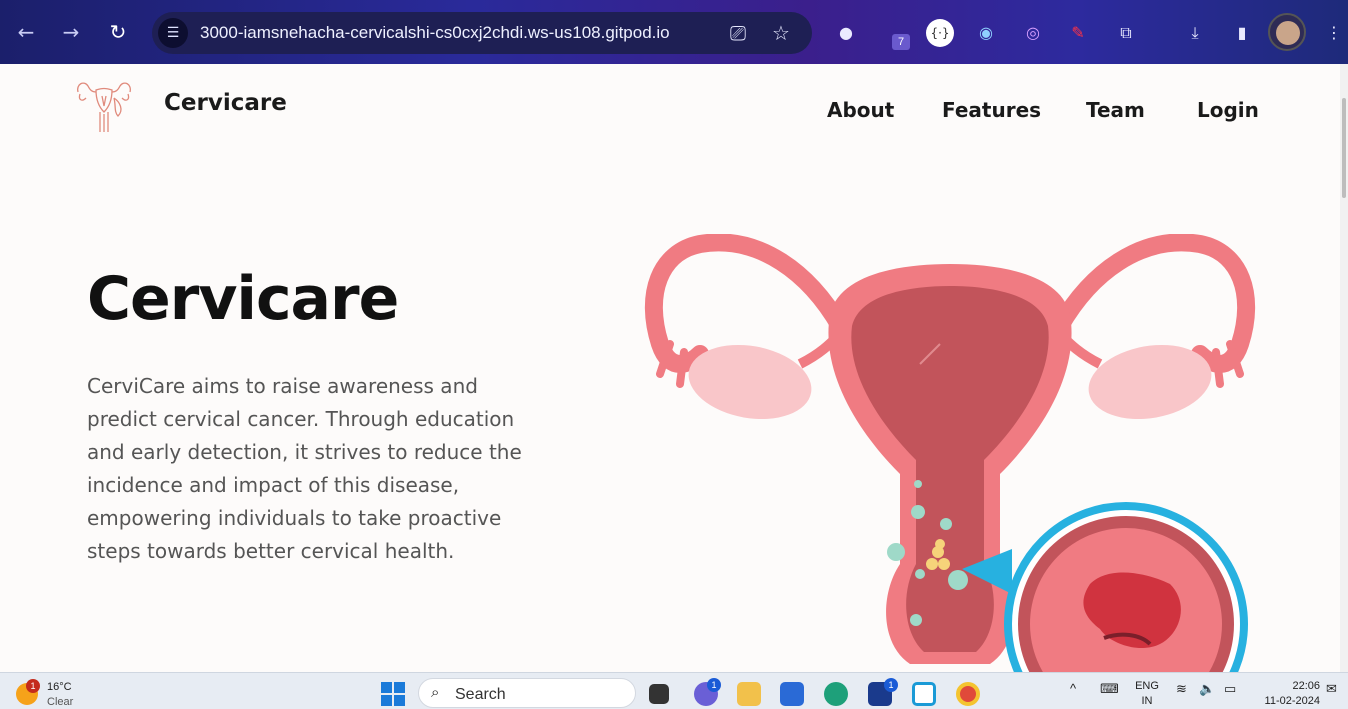  What do you see at coordinates (1287, 32) in the screenshot?
I see `profile-avatar` at bounding box center [1287, 32].